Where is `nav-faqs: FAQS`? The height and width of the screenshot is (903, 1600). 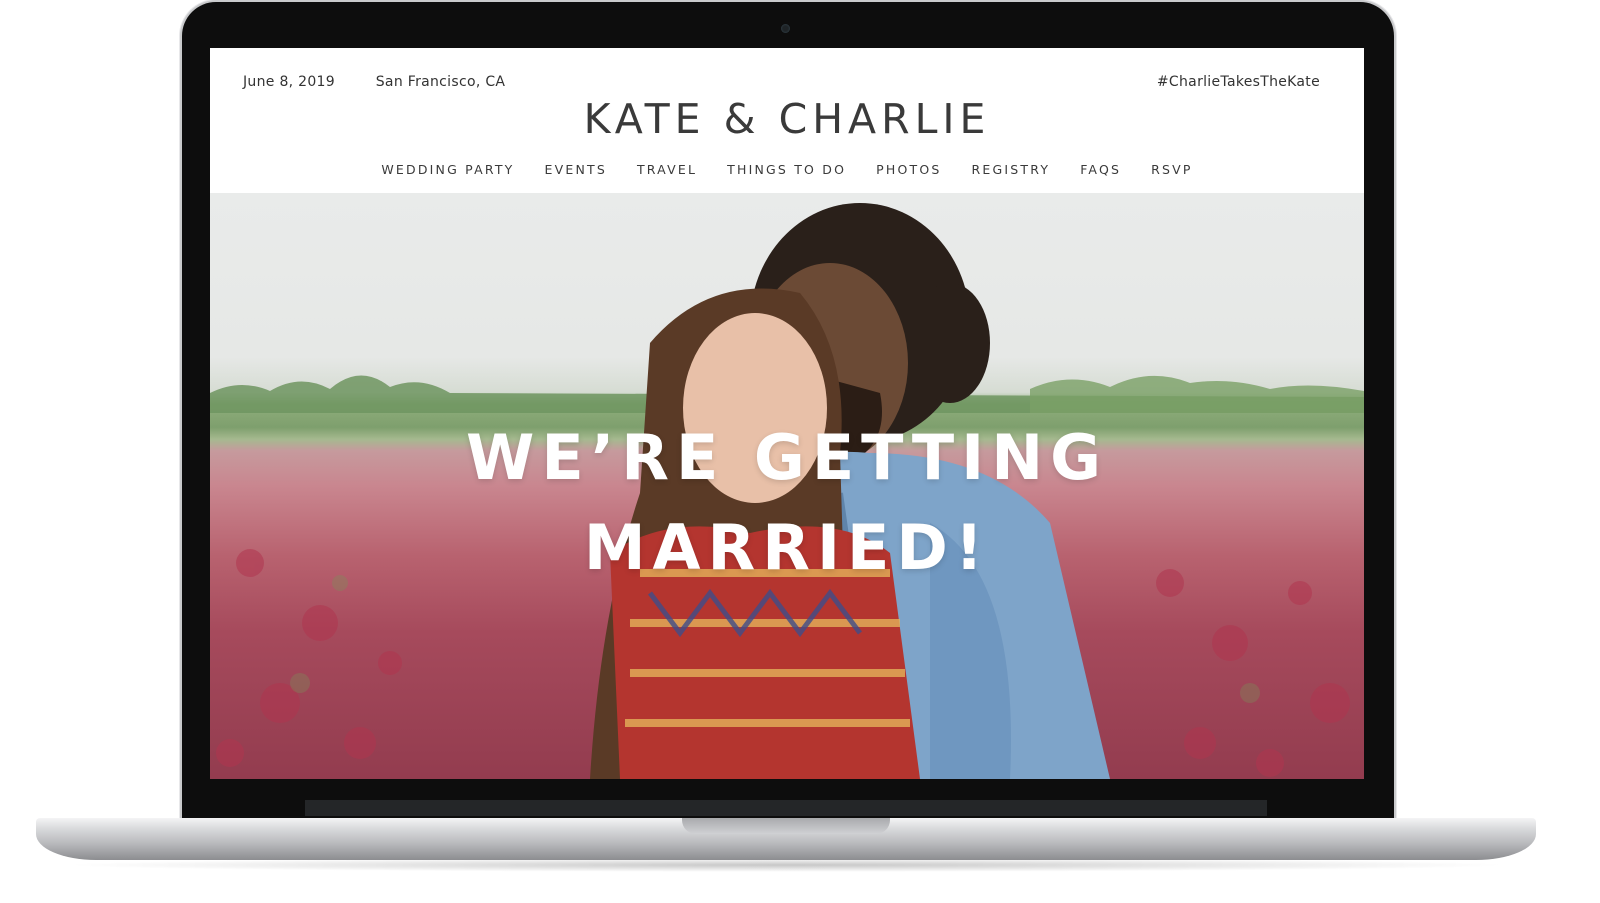
nav-faqs: FAQS is located at coordinates (1100, 169).